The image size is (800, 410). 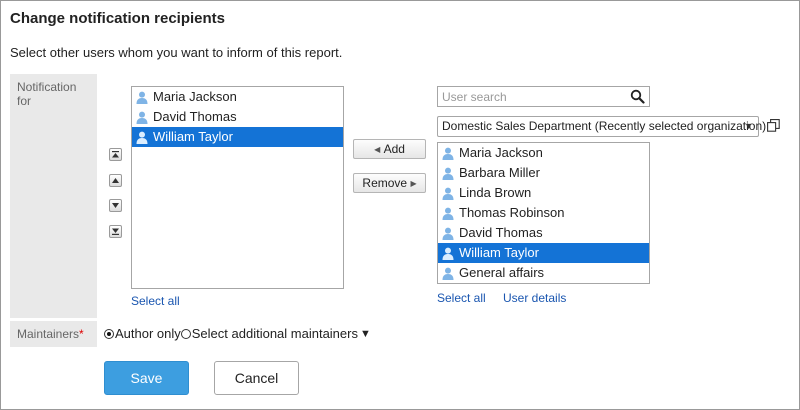 I want to click on list-item-label: Thomas Robinson, so click(x=512, y=212).